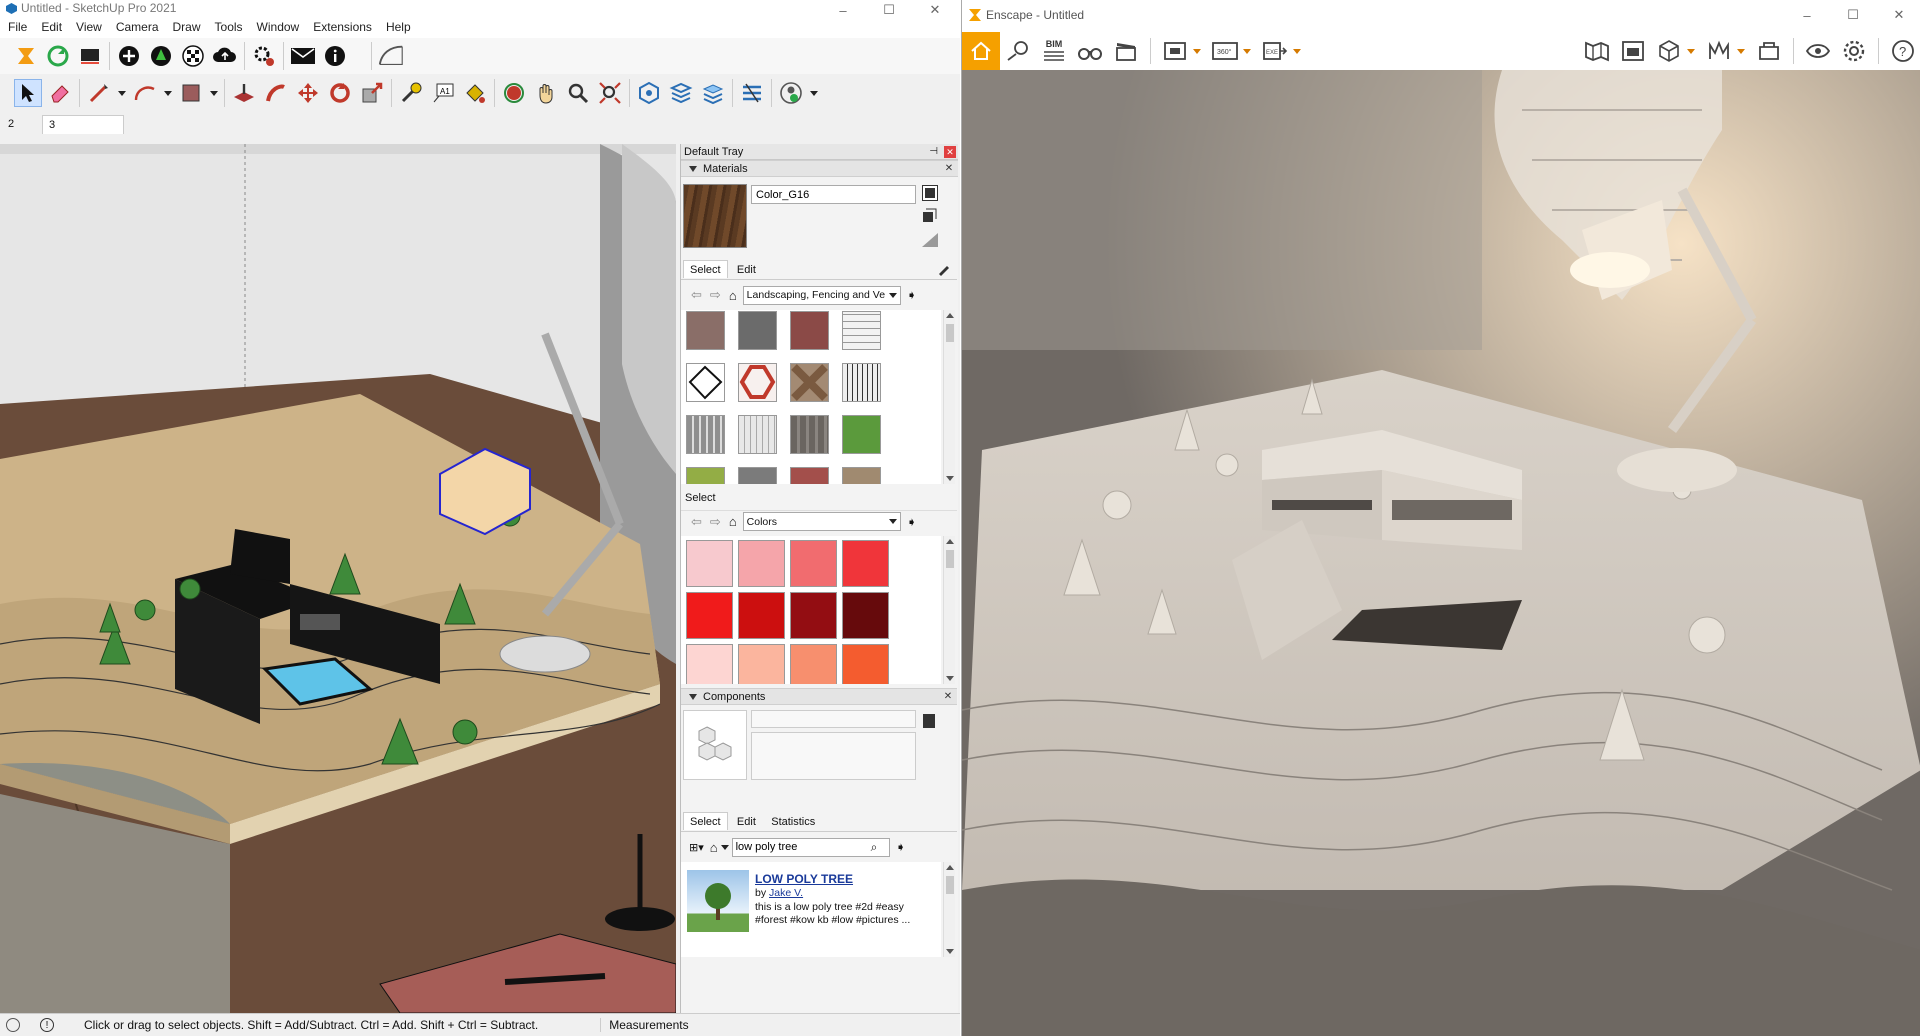  Describe the element at coordinates (1018, 51) in the screenshot. I see `enscape-location-icon` at that location.